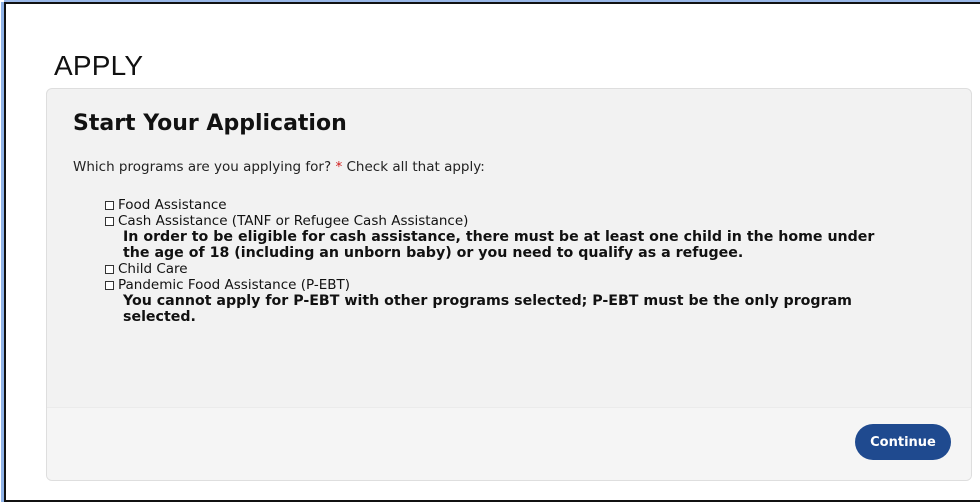 This screenshot has height=502, width=980. What do you see at coordinates (339, 167) in the screenshot?
I see `required-asterisk: *` at bounding box center [339, 167].